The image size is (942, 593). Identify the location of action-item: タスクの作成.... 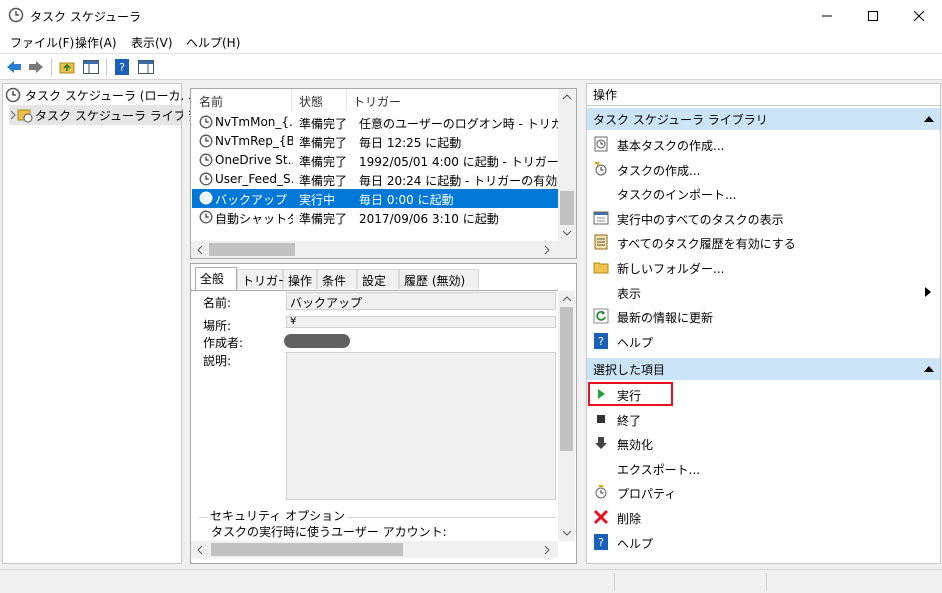
(763, 169).